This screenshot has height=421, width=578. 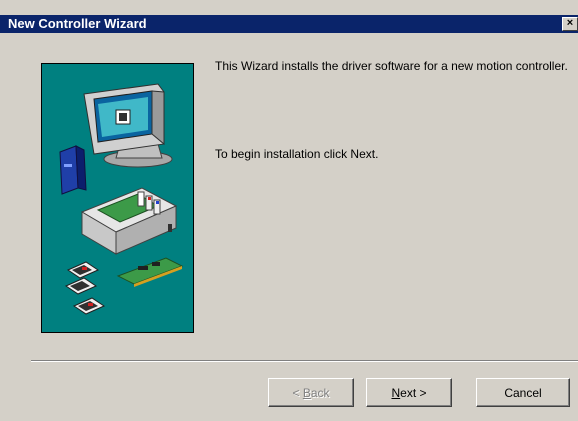 I want to click on next-button: Next >, so click(x=409, y=392).